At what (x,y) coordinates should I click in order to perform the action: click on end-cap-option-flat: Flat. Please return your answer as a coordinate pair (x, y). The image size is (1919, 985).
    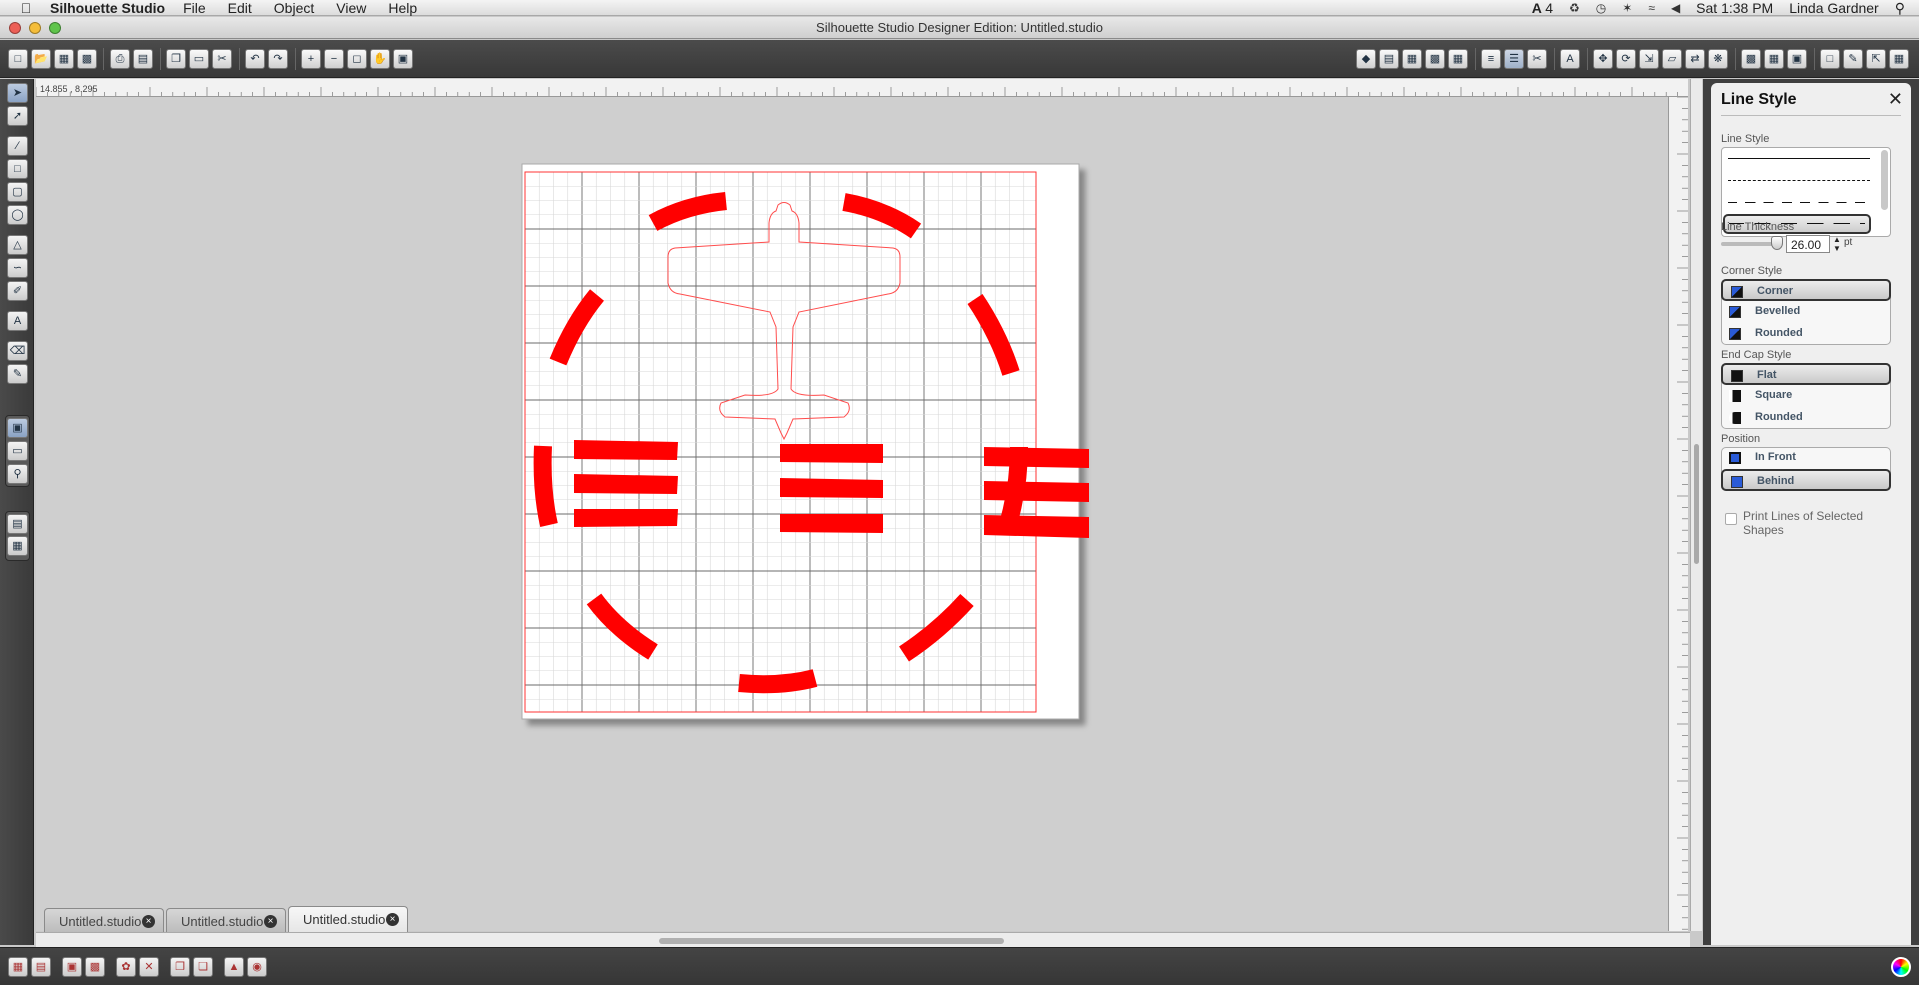
    Looking at the image, I should click on (1806, 374).